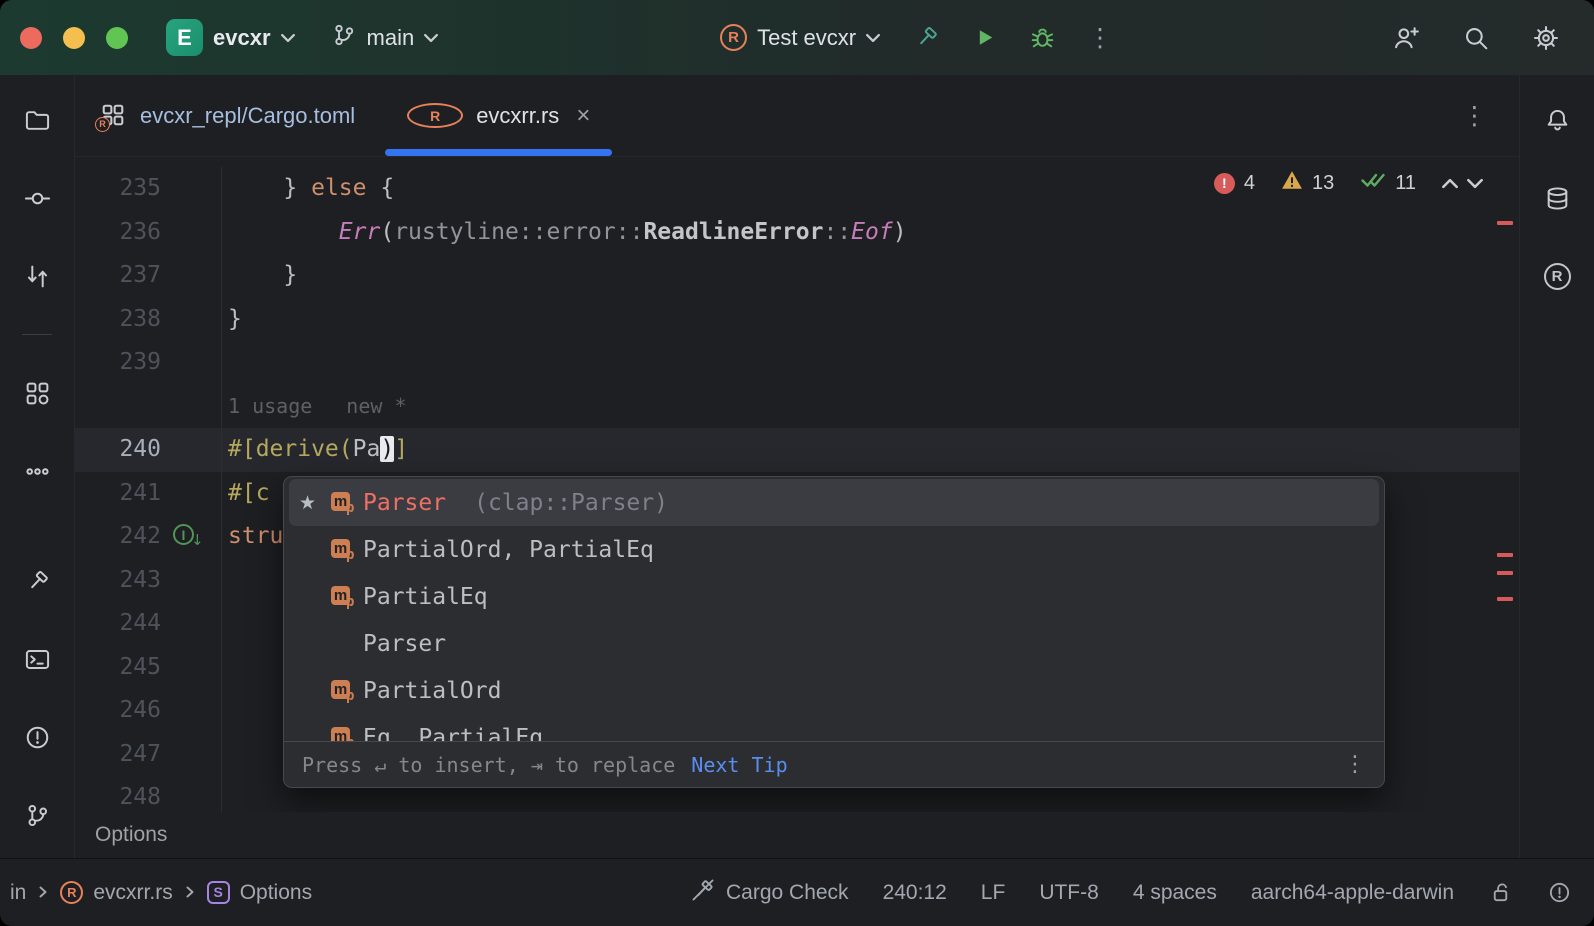 This screenshot has width=1594, height=926. I want to click on tab-close-icon: ×, so click(583, 115).